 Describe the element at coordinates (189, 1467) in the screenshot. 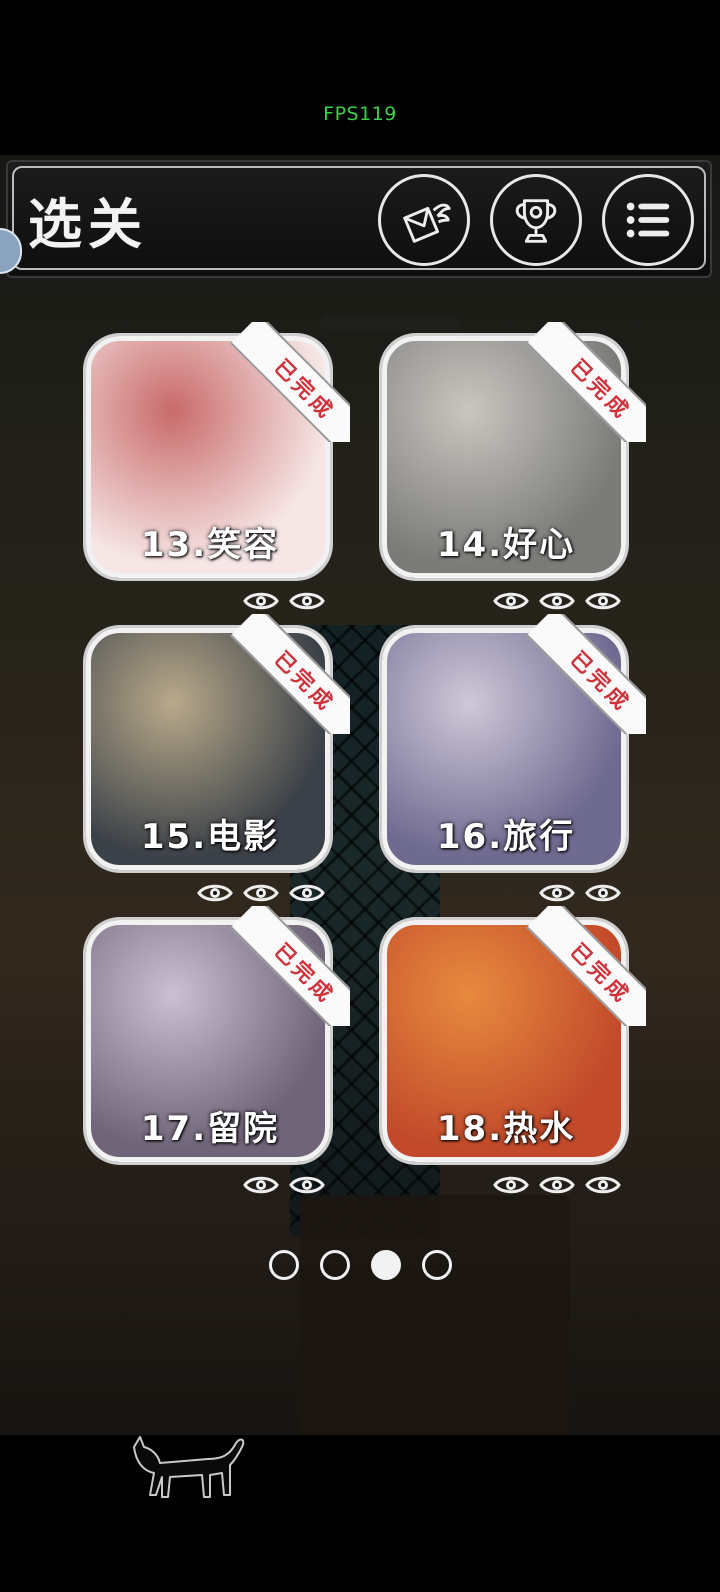

I see `cat-silhouette` at that location.